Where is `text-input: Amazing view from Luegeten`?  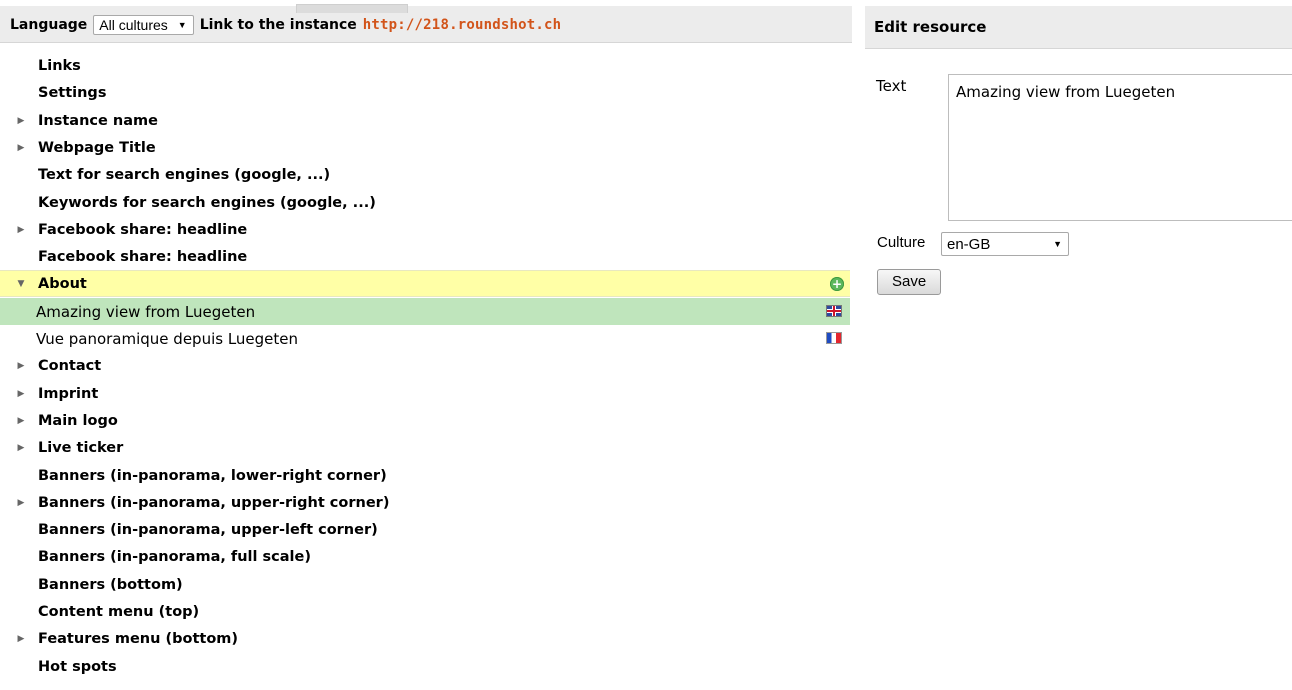
text-input: Amazing view from Luegeten is located at coordinates (1120, 147).